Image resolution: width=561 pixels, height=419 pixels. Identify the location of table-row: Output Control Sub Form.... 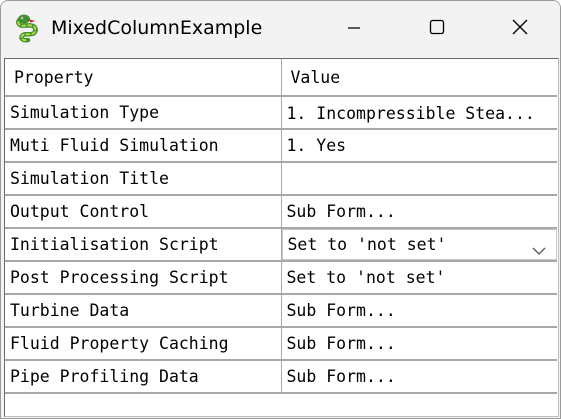
(281, 212).